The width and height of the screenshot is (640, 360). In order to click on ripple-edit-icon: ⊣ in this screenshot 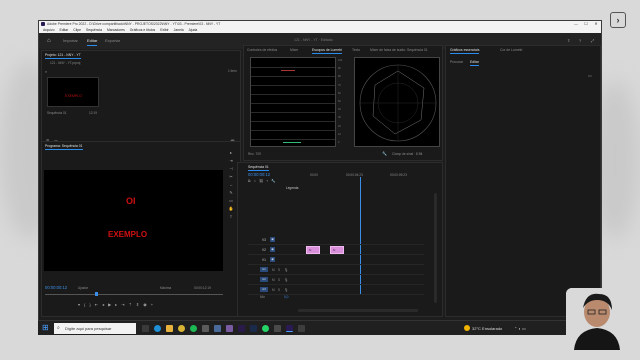, I will do `click(231, 169)`.